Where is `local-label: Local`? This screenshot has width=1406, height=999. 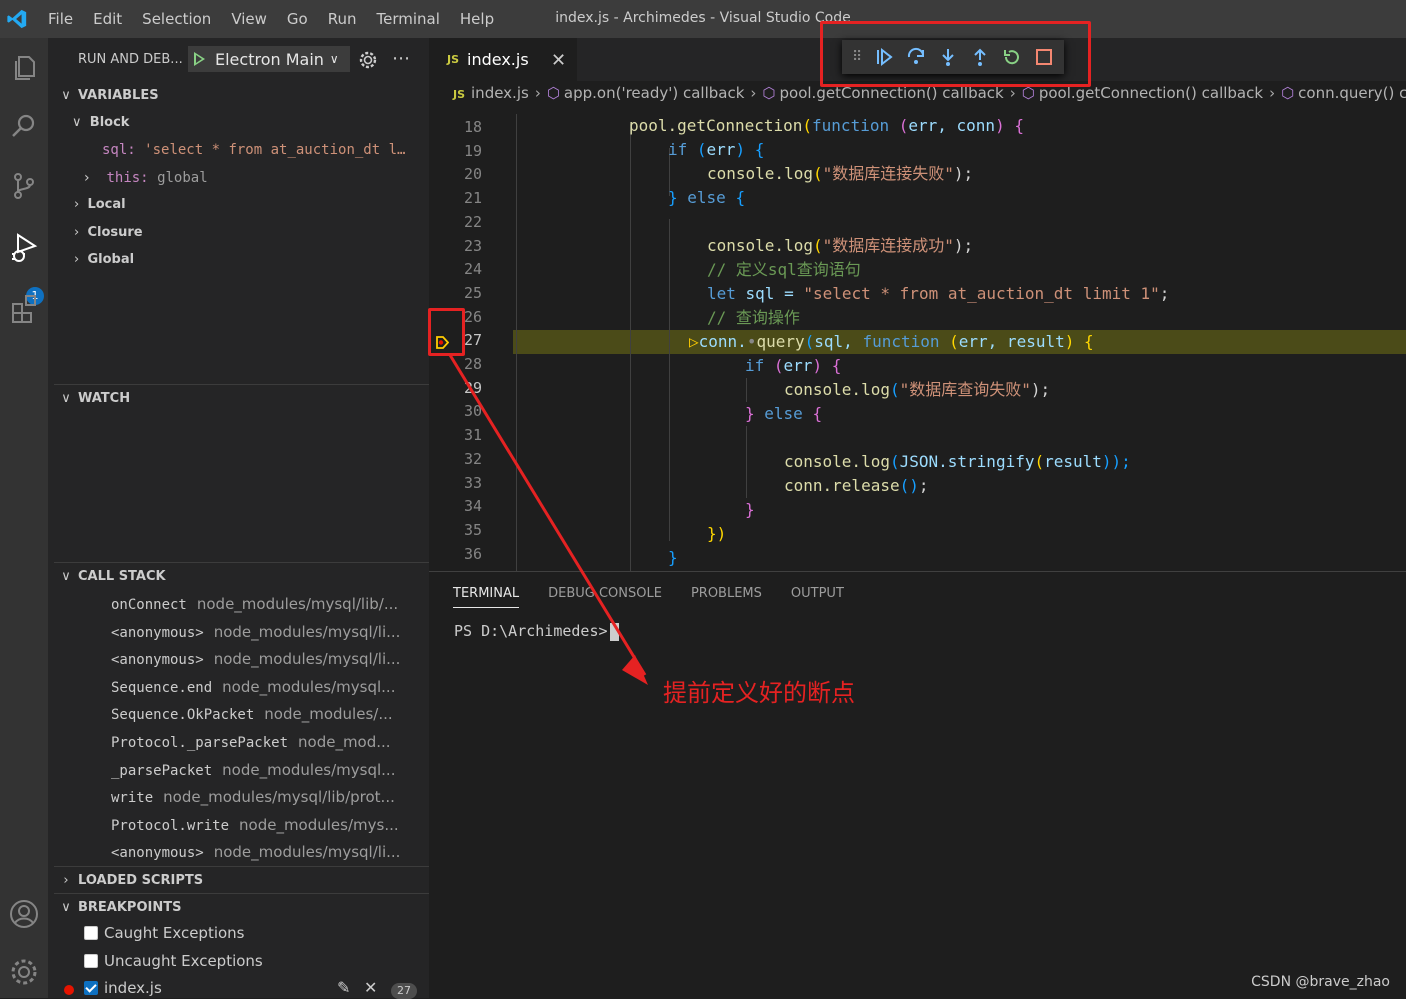 local-label: Local is located at coordinates (106, 204).